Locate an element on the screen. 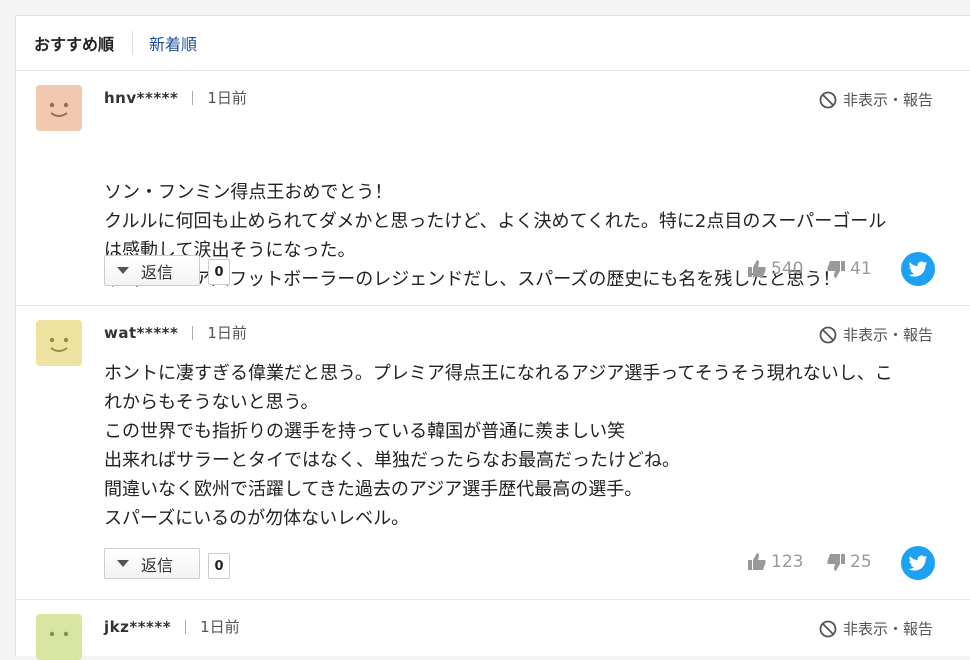 This screenshot has width=970, height=660. comment-line: は感動して涙出そうになった。 is located at coordinates (230, 250).